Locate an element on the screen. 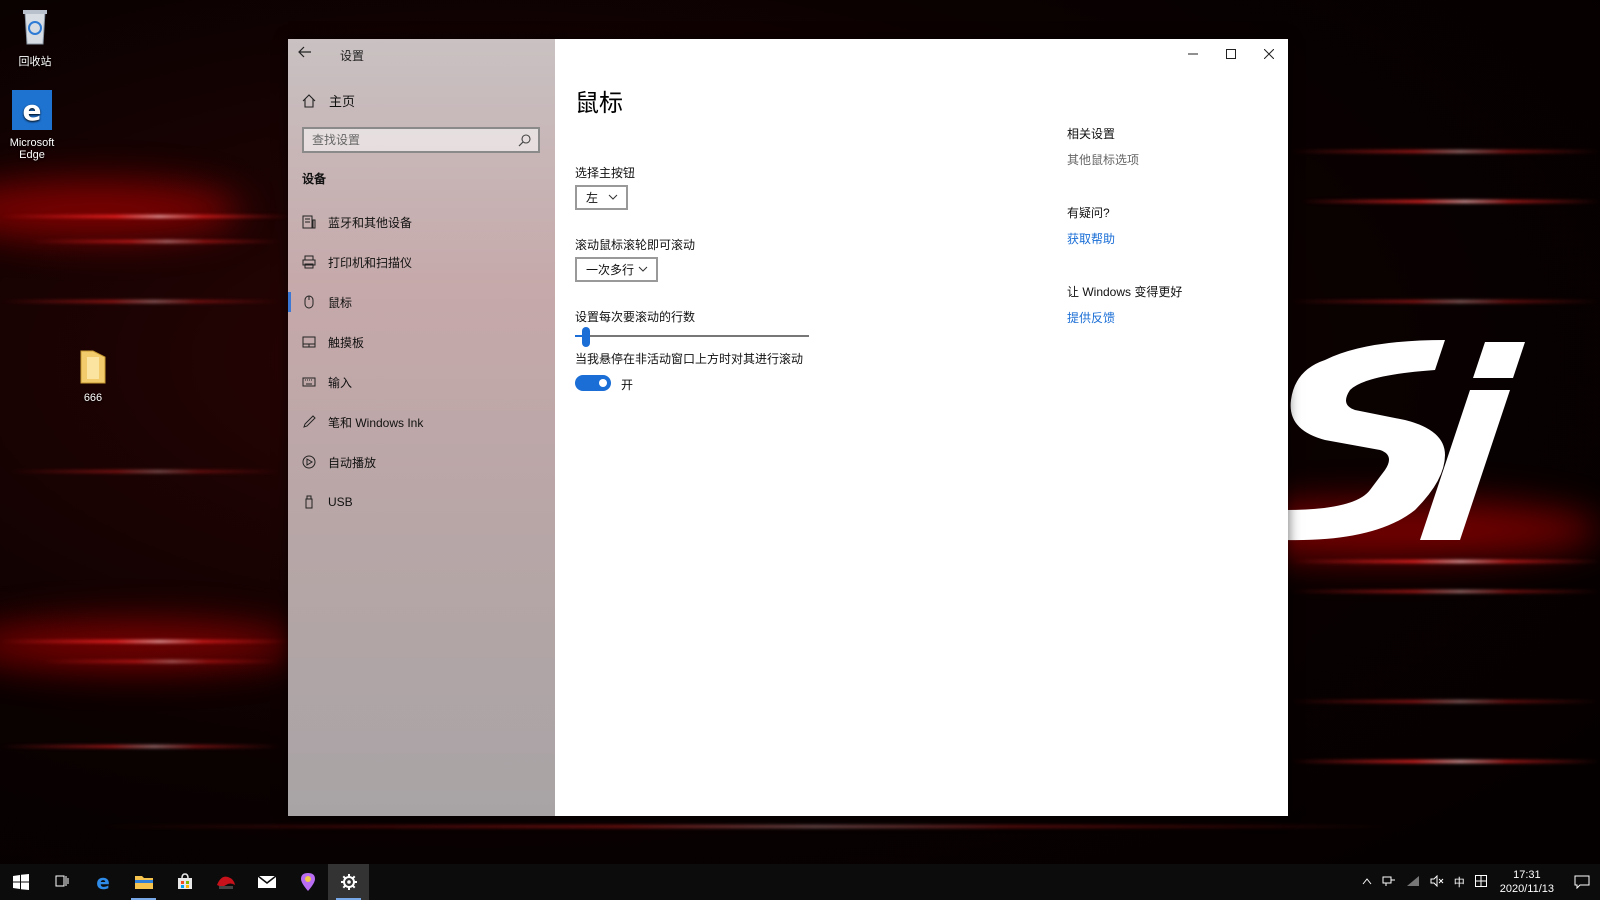  home-label: 主页 is located at coordinates (342, 101).